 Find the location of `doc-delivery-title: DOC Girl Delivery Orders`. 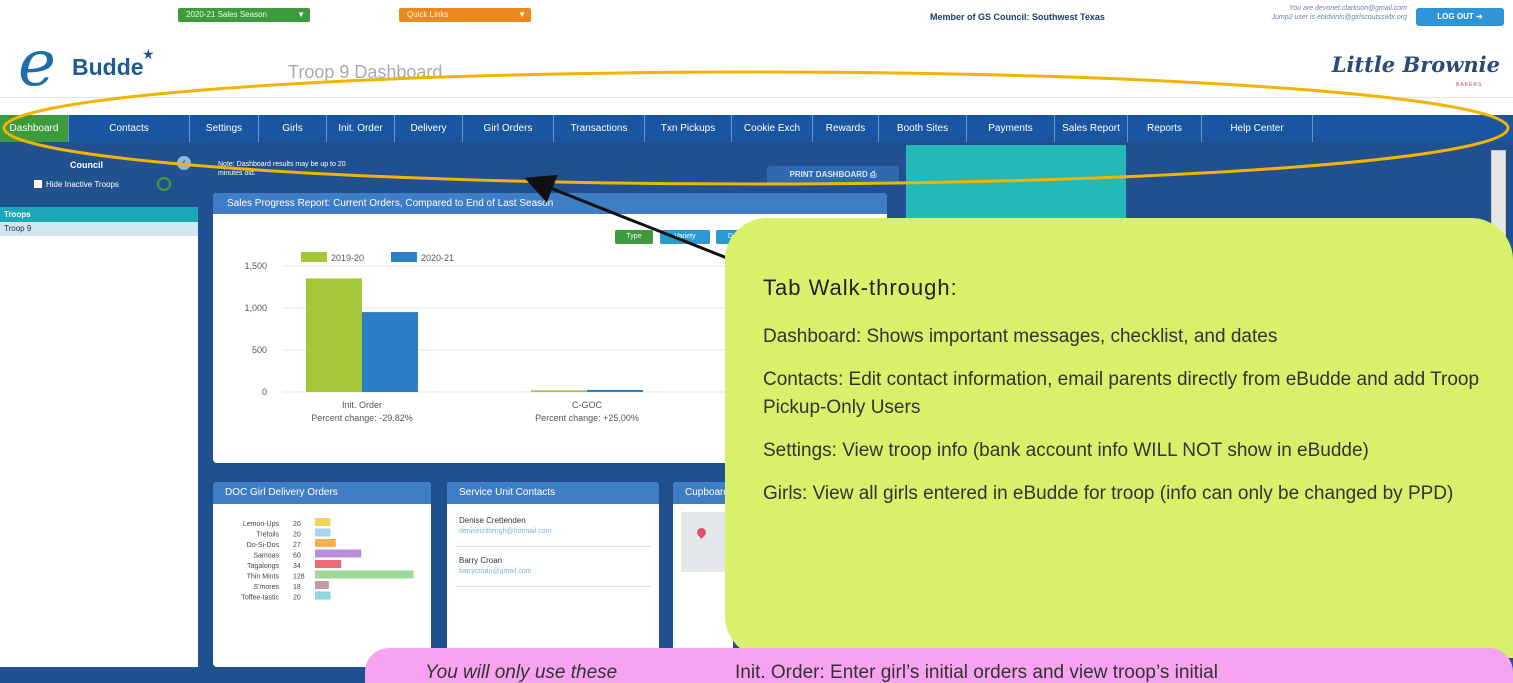

doc-delivery-title: DOC Girl Delivery Orders is located at coordinates (322, 493).